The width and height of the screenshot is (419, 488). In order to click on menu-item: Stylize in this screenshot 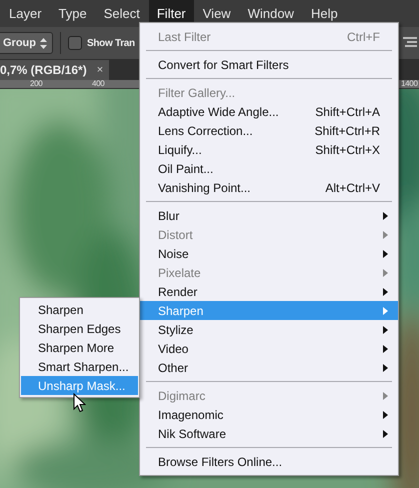, I will do `click(269, 329)`.